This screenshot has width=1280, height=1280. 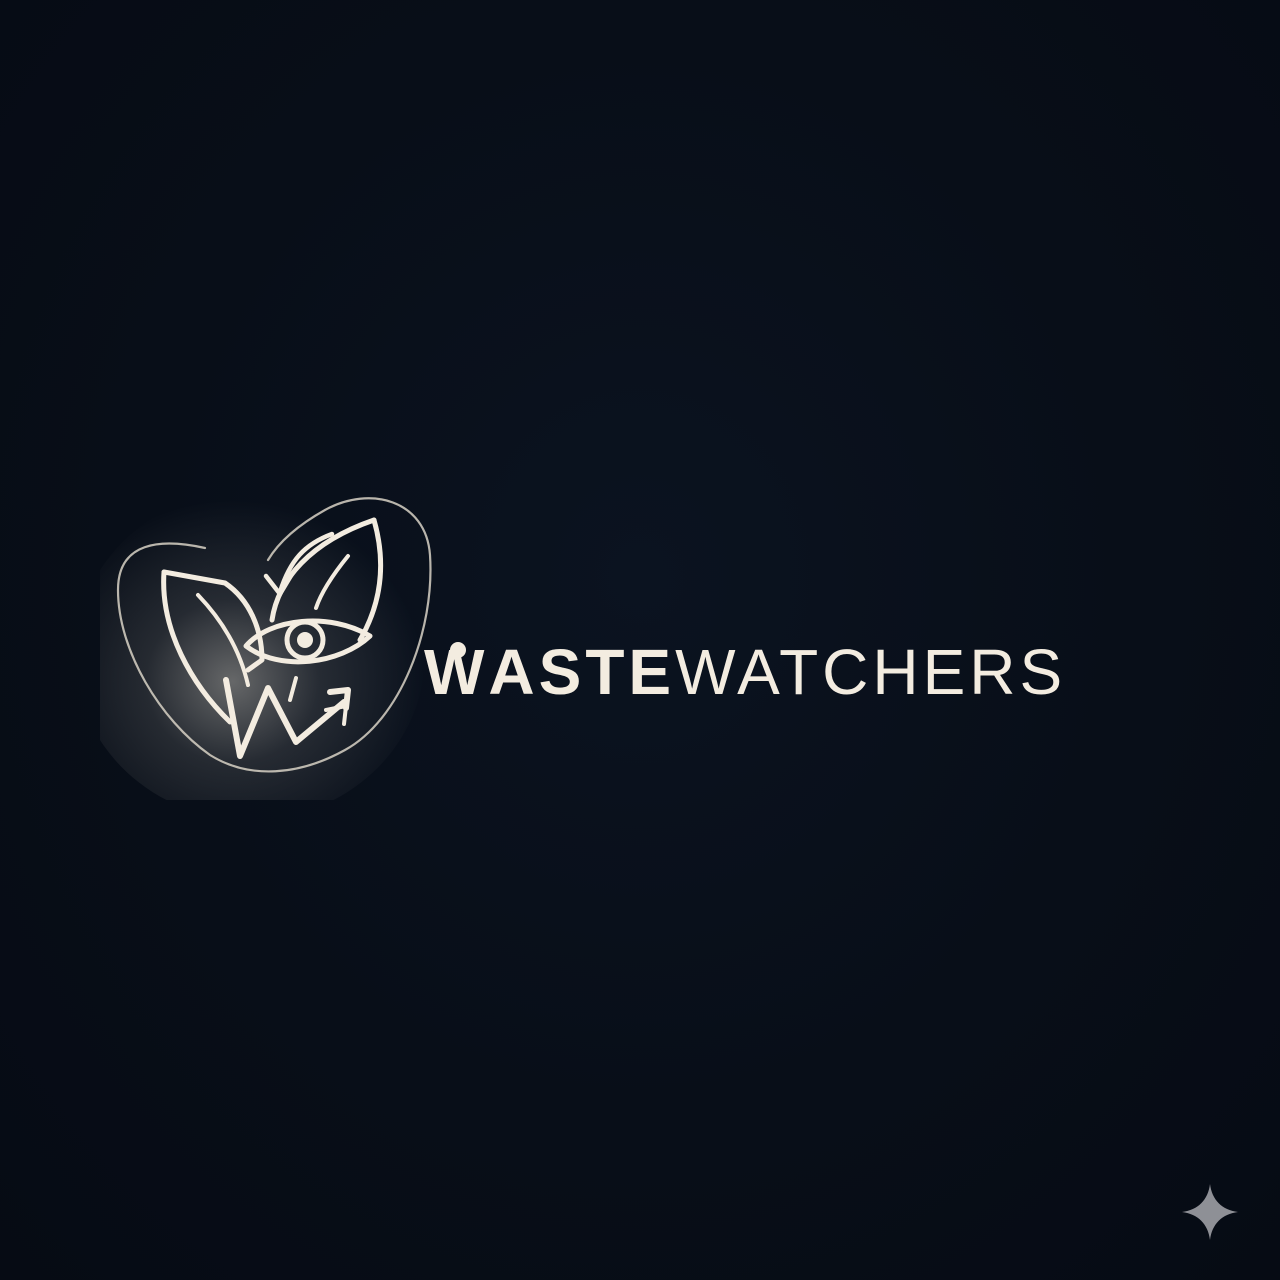 What do you see at coordinates (266, 645) in the screenshot?
I see `logo-mark` at bounding box center [266, 645].